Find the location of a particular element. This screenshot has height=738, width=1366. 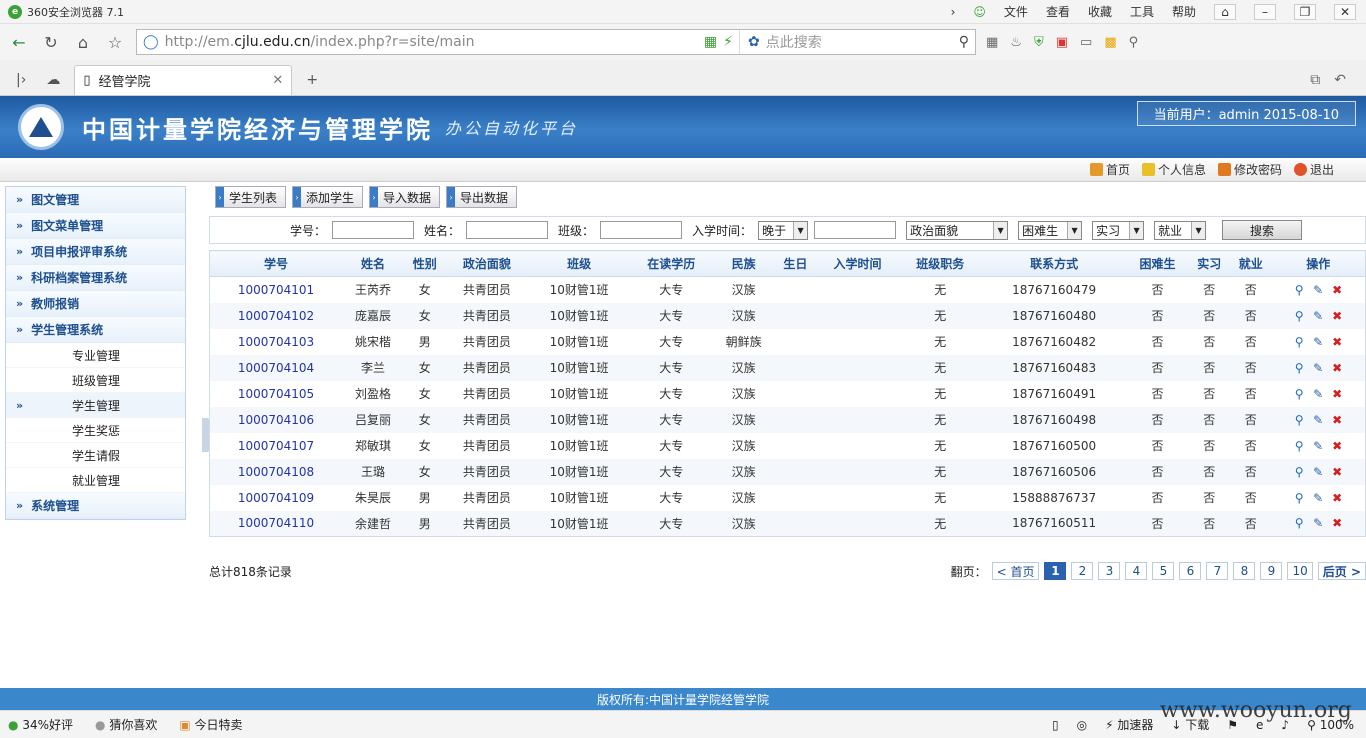

sidebar-item-project-review: » 项目申报评审系统 is located at coordinates (95, 252).